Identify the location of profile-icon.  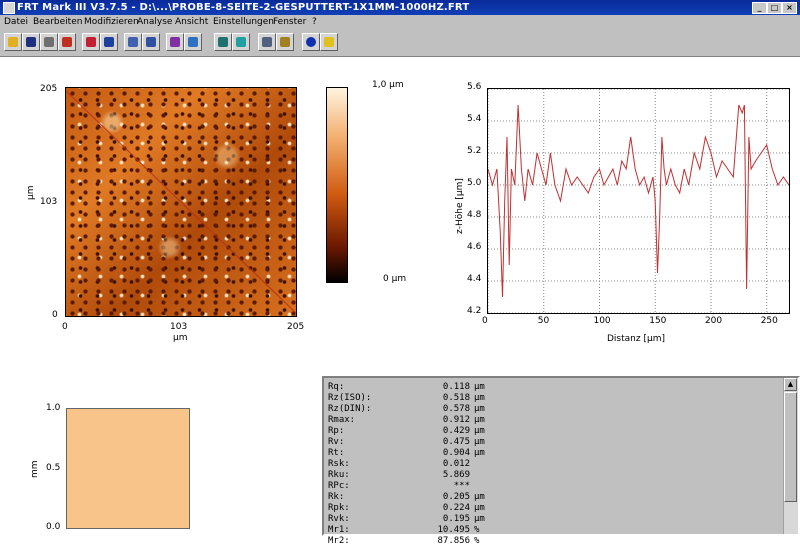
(193, 42).